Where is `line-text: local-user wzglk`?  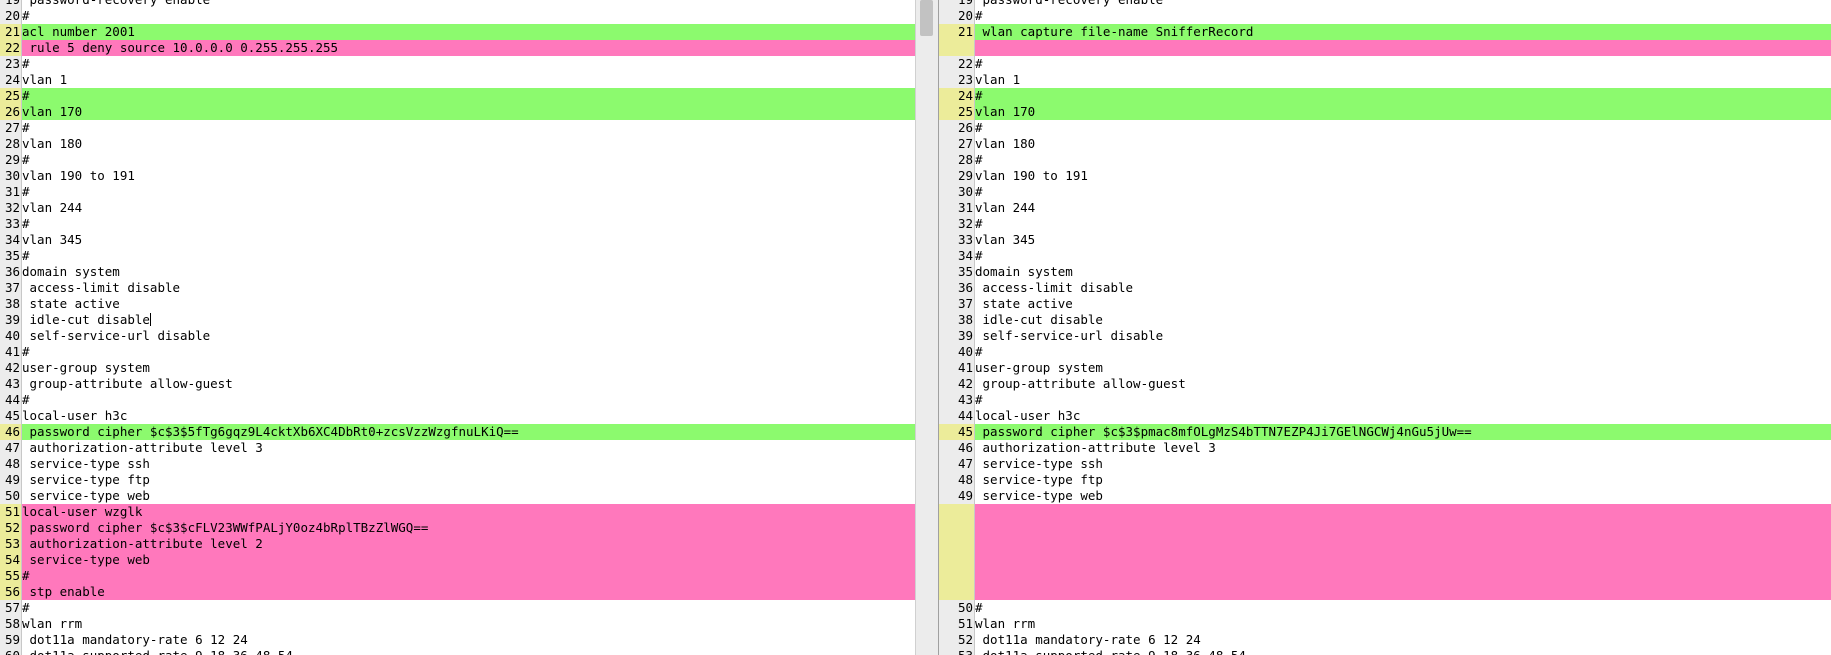
line-text: local-user wzglk is located at coordinates (468, 512).